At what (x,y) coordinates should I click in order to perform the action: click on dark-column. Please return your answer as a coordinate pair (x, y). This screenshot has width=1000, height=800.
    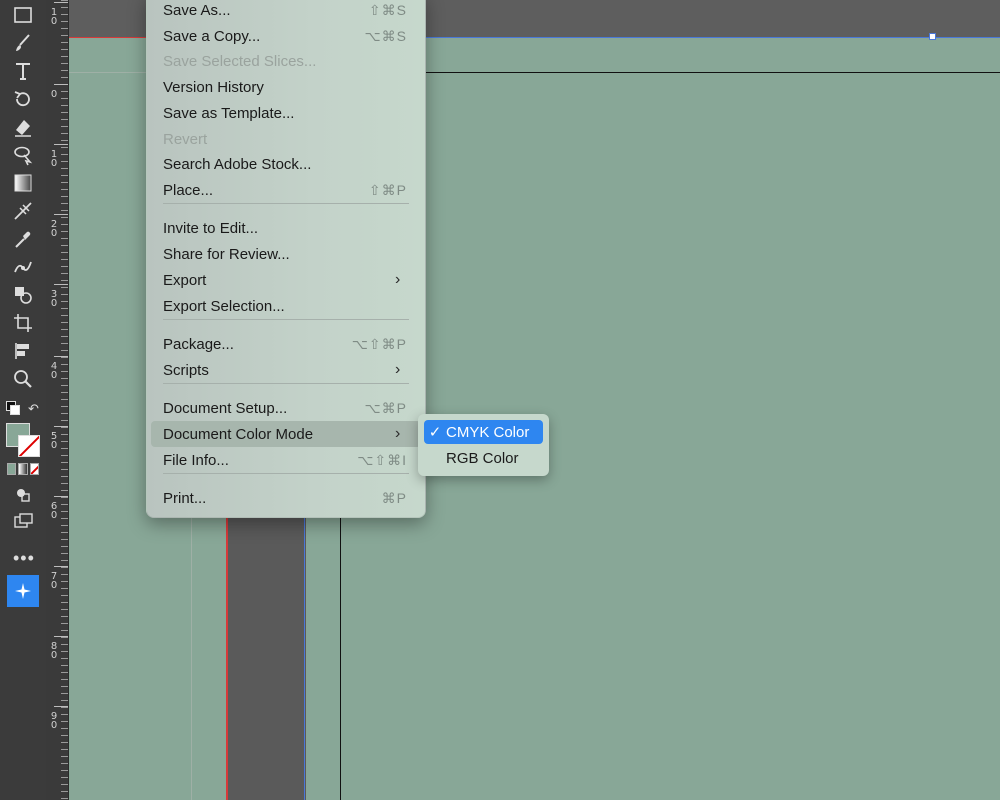
    Looking at the image, I should click on (266, 658).